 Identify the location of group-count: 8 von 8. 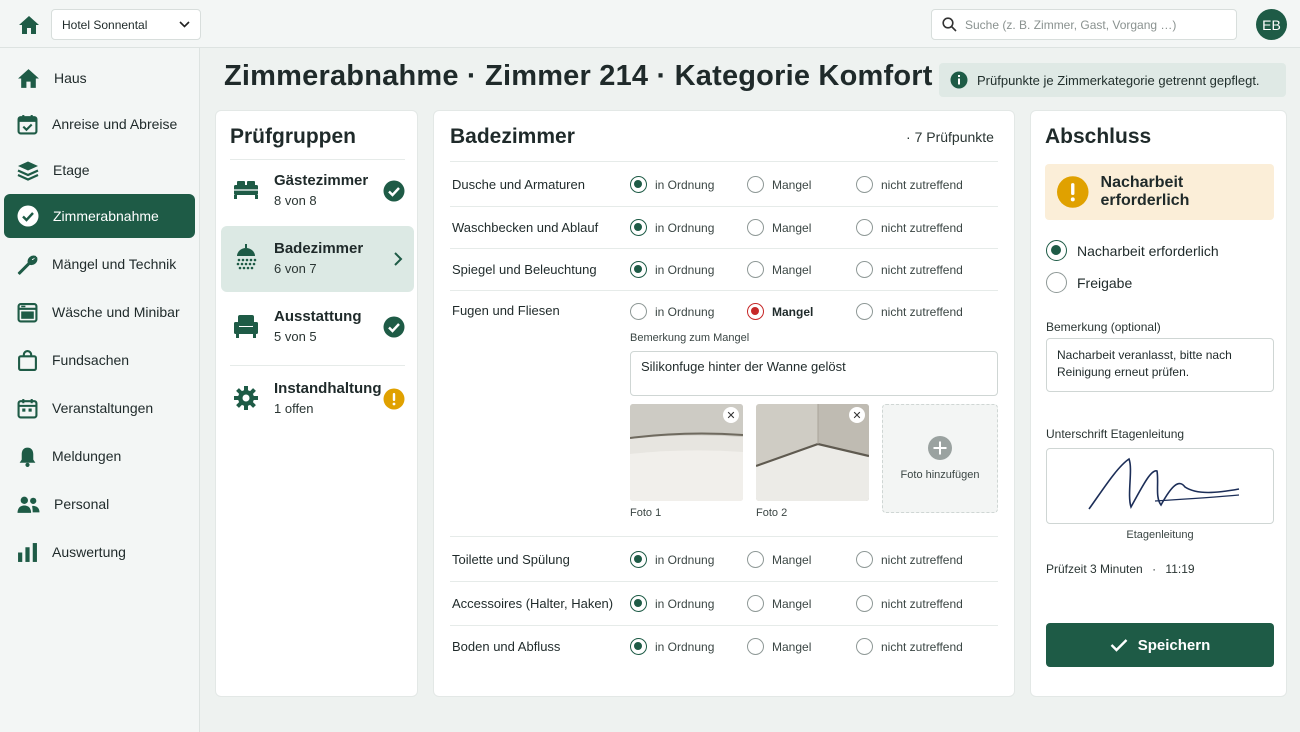
(295, 200).